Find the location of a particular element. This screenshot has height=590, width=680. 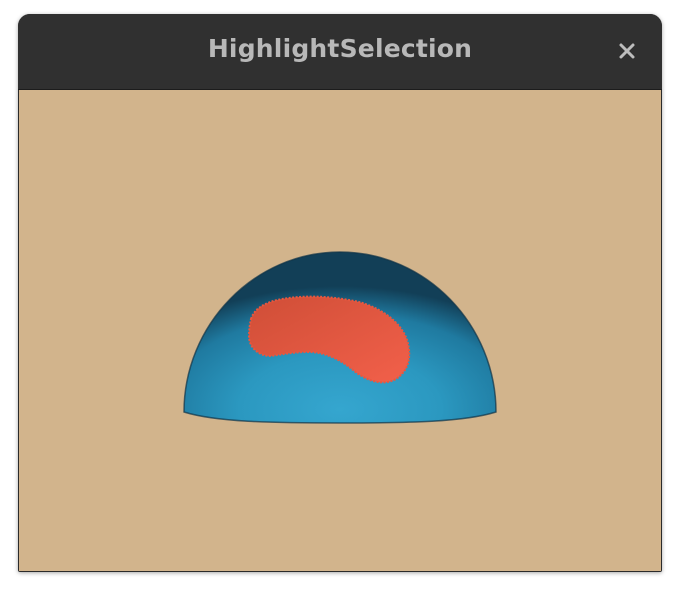

close-button is located at coordinates (627, 51).